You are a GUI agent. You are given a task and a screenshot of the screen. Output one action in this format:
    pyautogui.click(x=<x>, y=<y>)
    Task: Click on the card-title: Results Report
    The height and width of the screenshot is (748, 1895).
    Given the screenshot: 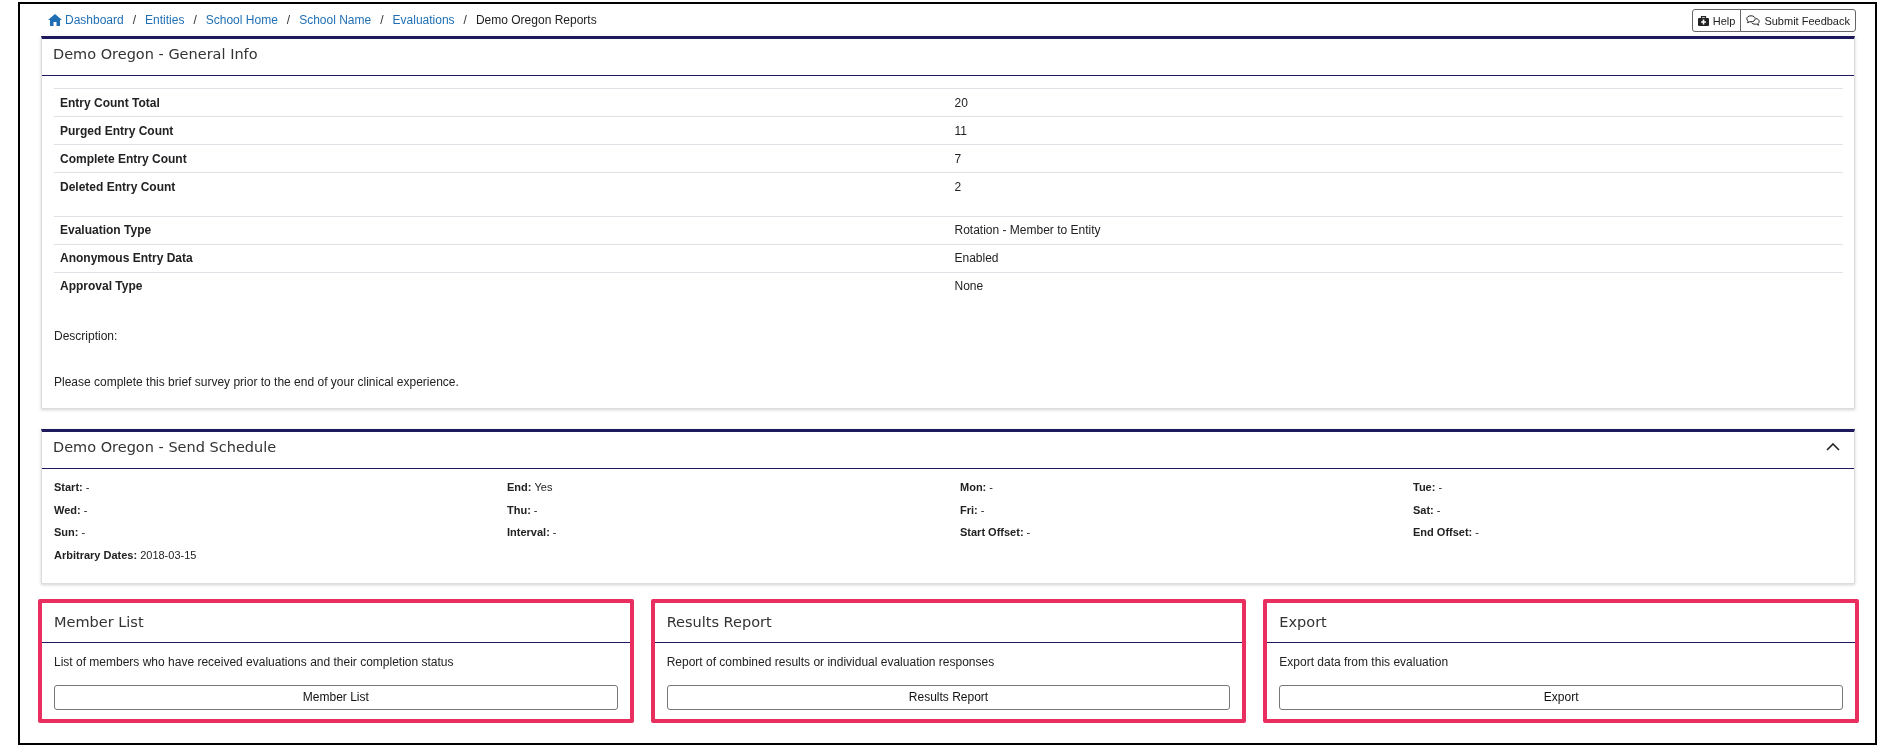 What is the action you would take?
    pyautogui.click(x=719, y=621)
    